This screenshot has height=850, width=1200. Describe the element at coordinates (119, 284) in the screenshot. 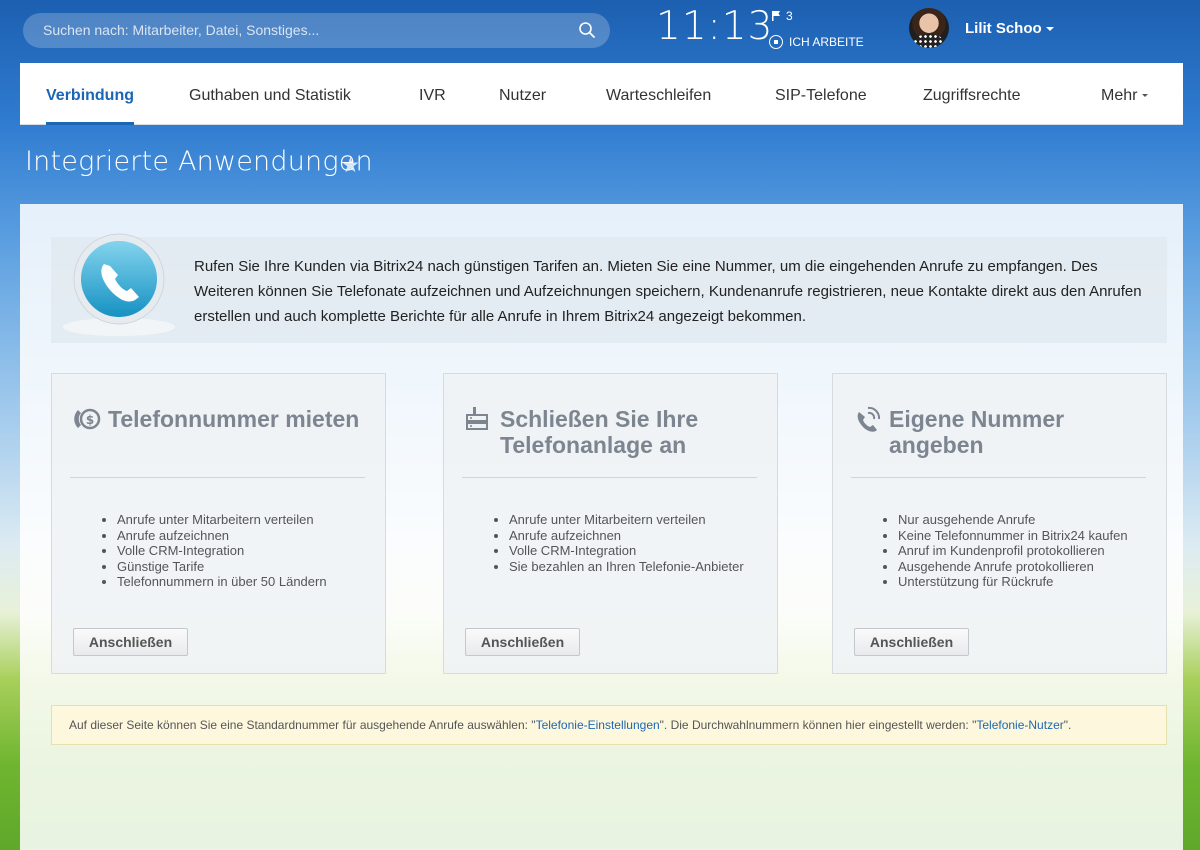

I see `phone-badge-icon` at that location.